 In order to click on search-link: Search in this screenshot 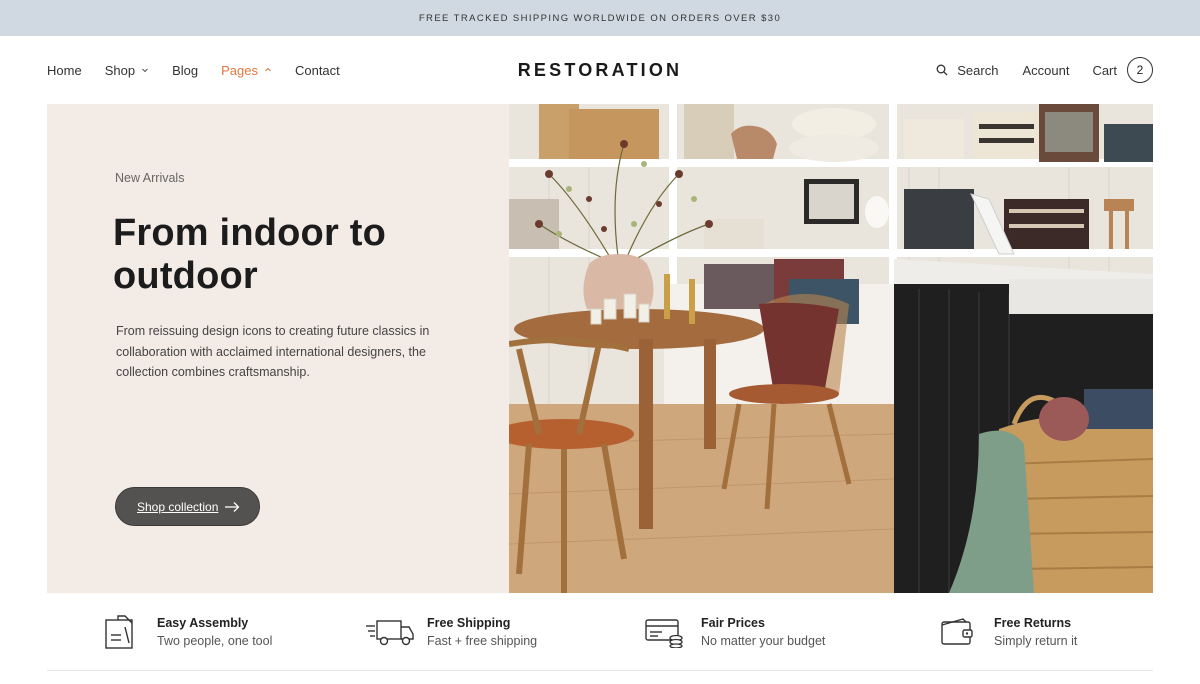, I will do `click(967, 70)`.